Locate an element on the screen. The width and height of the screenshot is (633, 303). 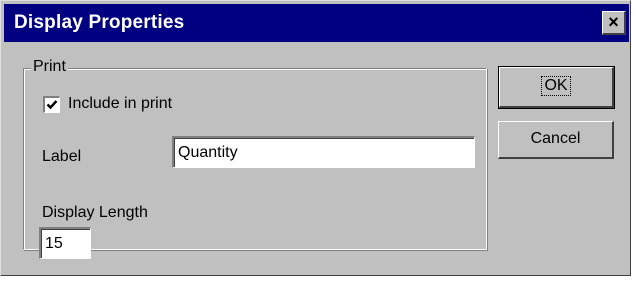
include-in-print-label: Include in print is located at coordinates (120, 103).